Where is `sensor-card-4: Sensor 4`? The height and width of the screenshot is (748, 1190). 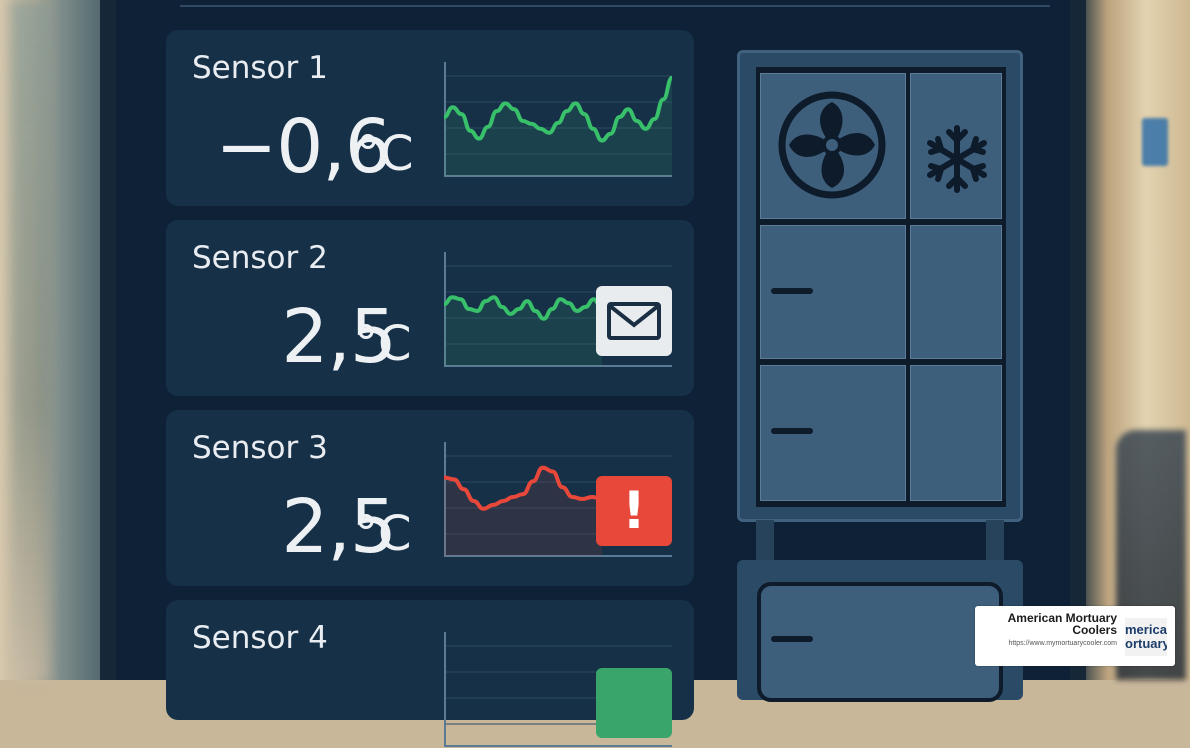
sensor-card-4: Sensor 4 is located at coordinates (430, 673).